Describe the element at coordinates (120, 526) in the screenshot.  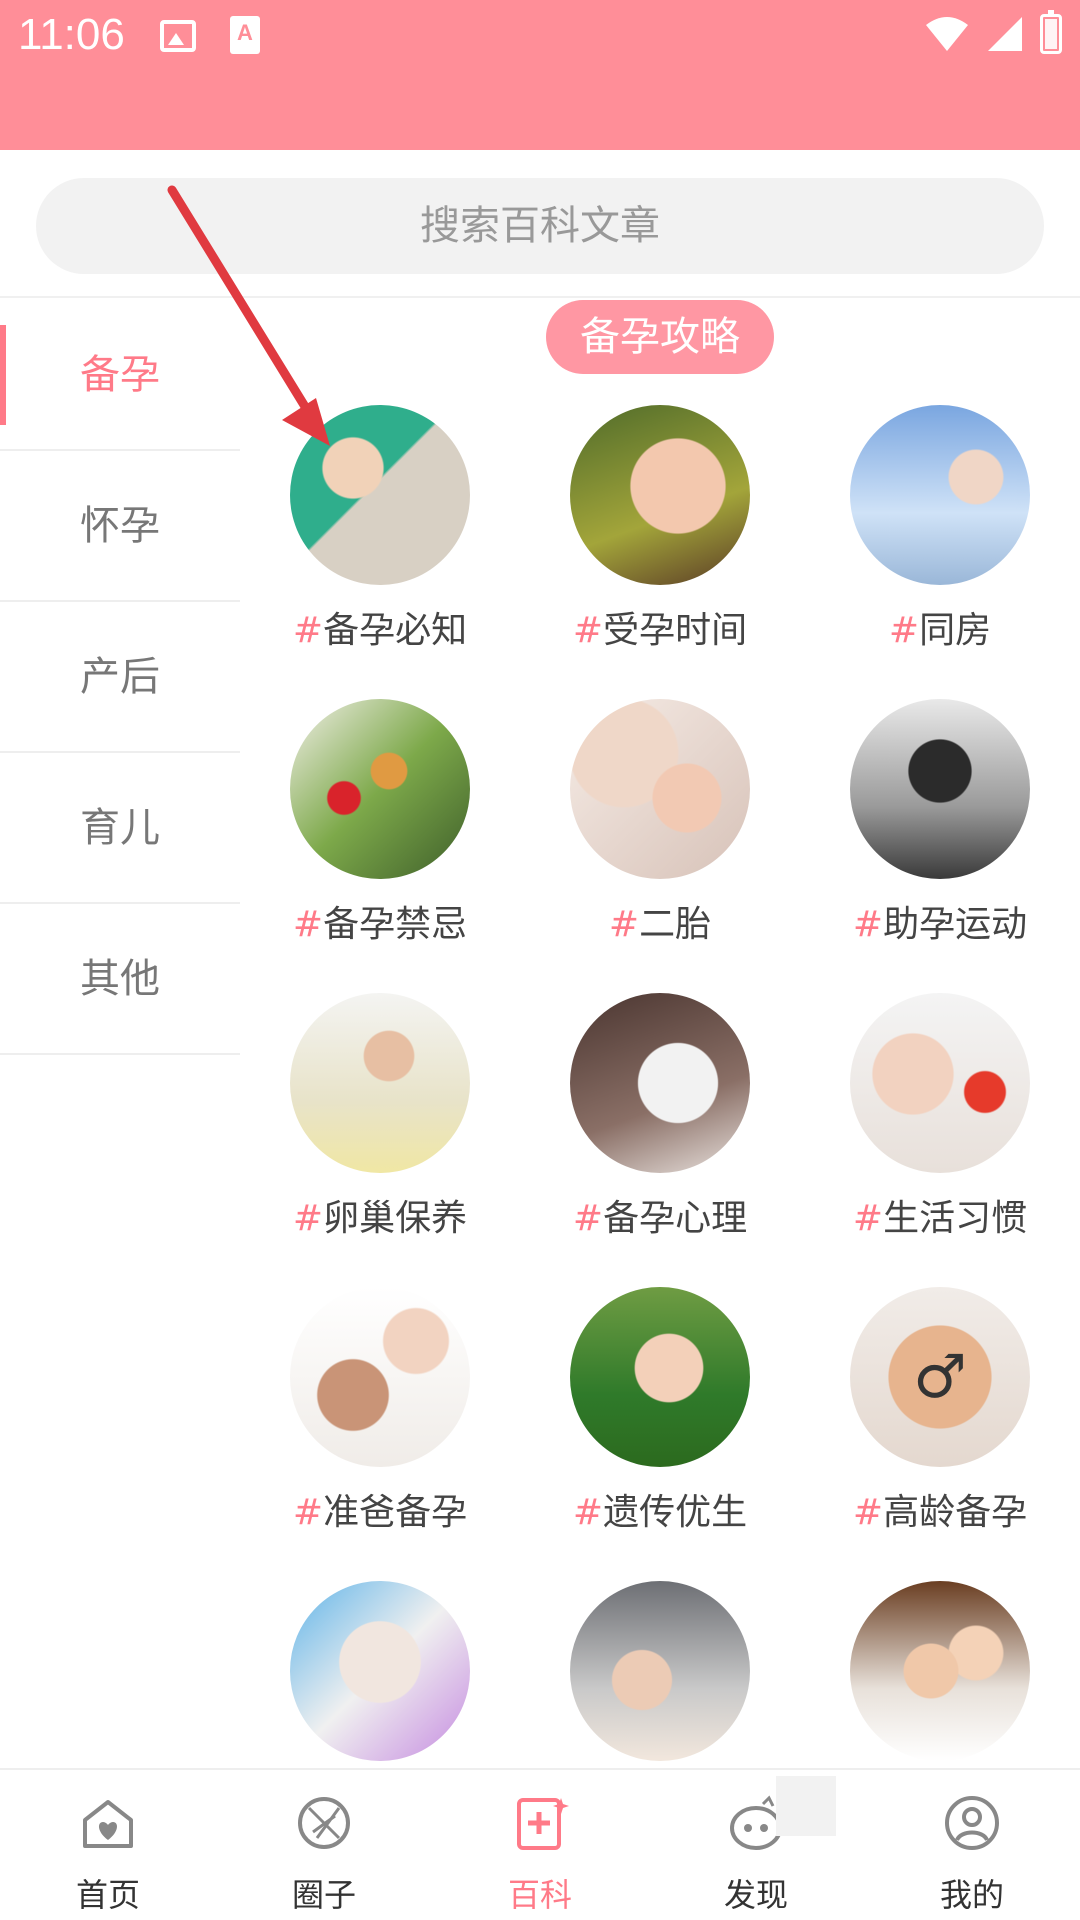
I see `category-item-pregnancy: 怀孕` at that location.